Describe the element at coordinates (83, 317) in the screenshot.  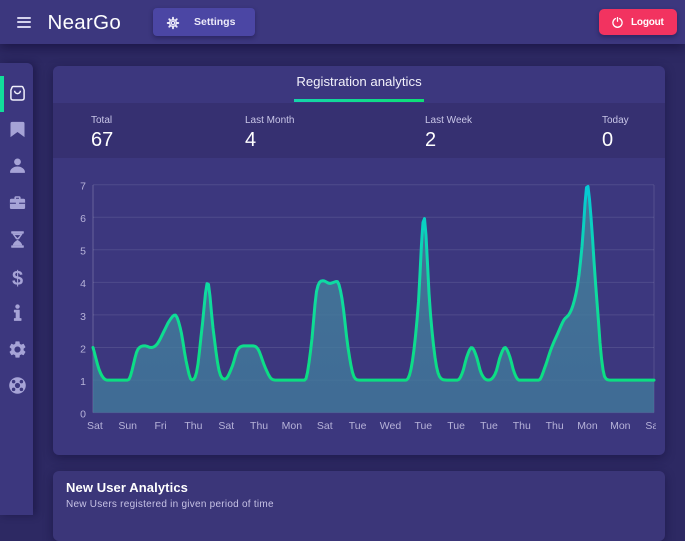
I see `svg-text: 3` at that location.